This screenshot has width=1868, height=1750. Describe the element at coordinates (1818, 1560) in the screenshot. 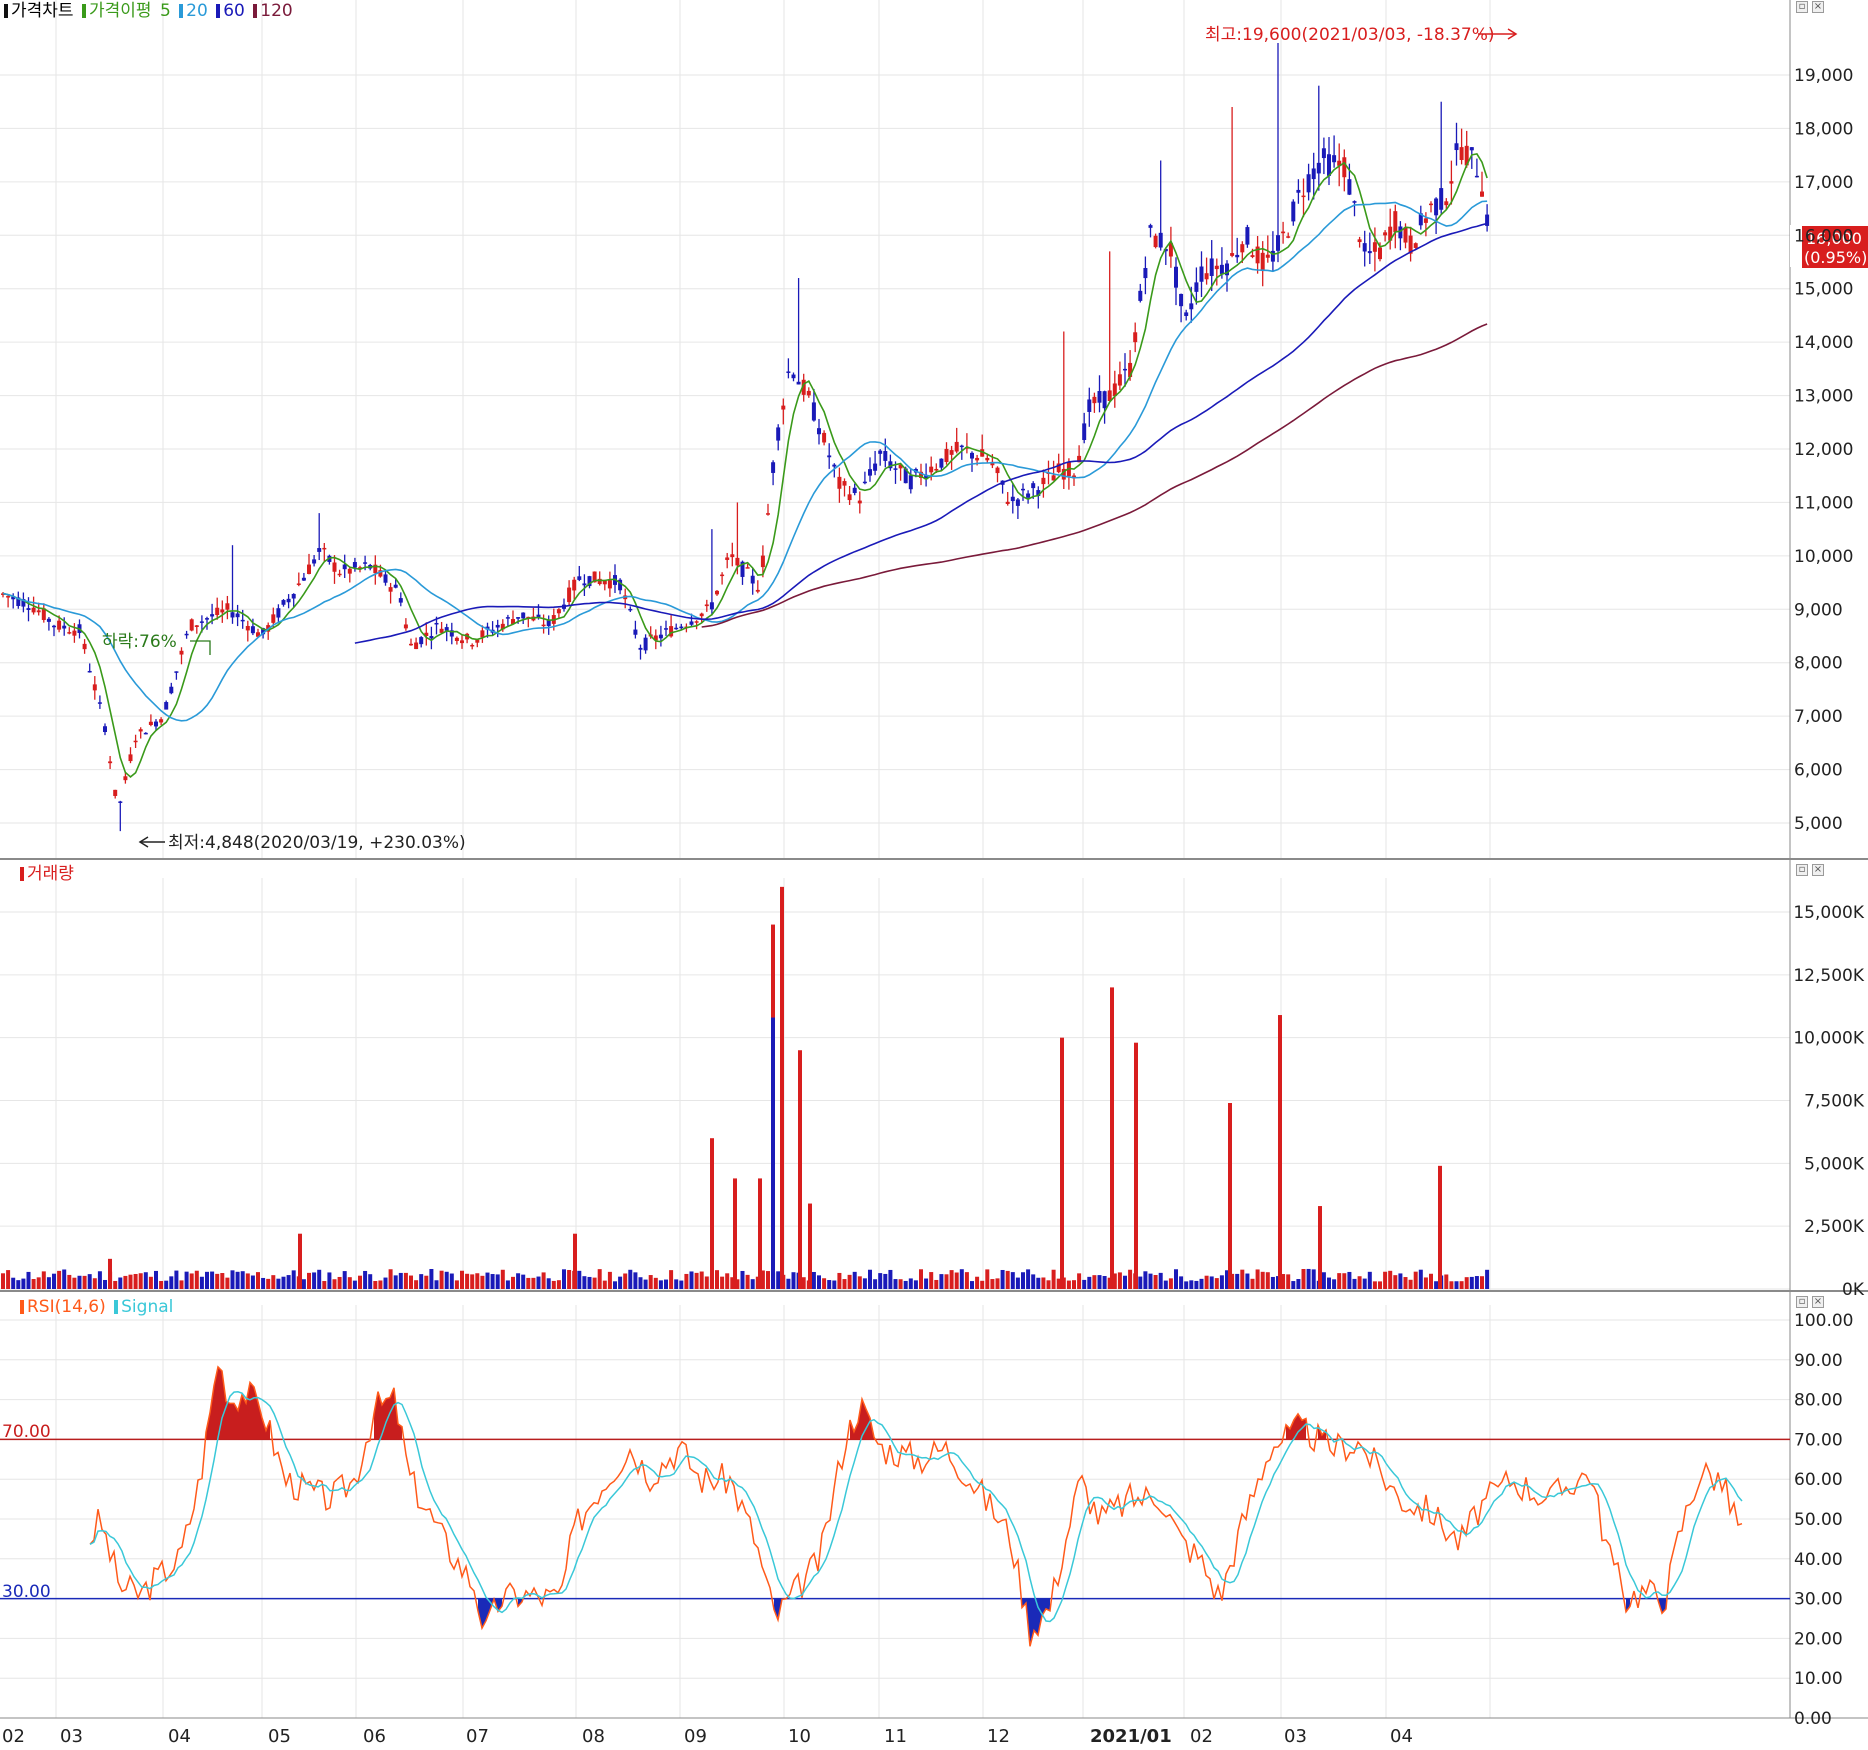

I see `rsi-tick-label: 40.00` at that location.